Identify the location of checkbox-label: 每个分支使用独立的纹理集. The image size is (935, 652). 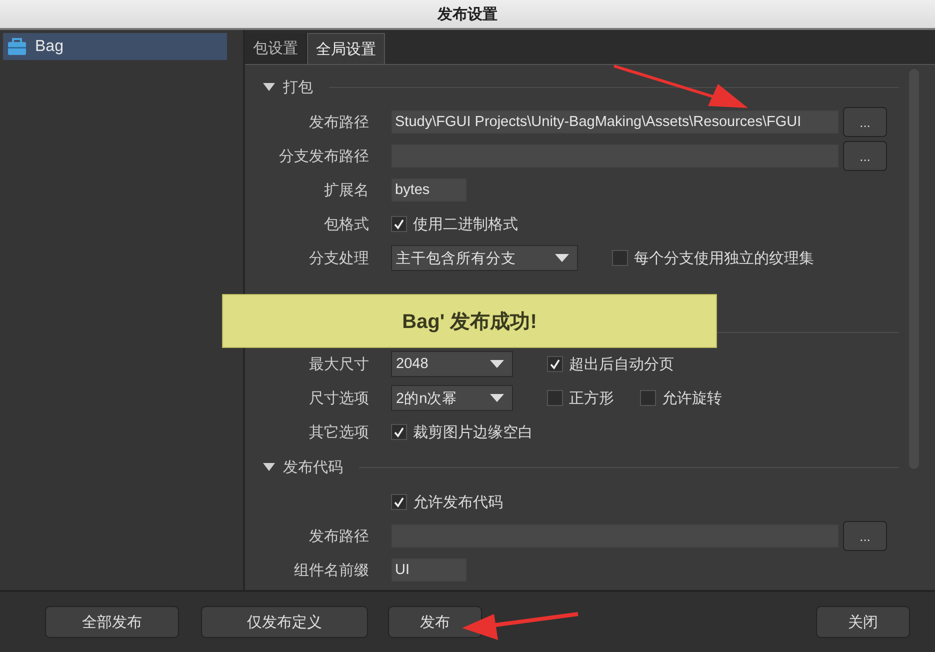
(724, 258).